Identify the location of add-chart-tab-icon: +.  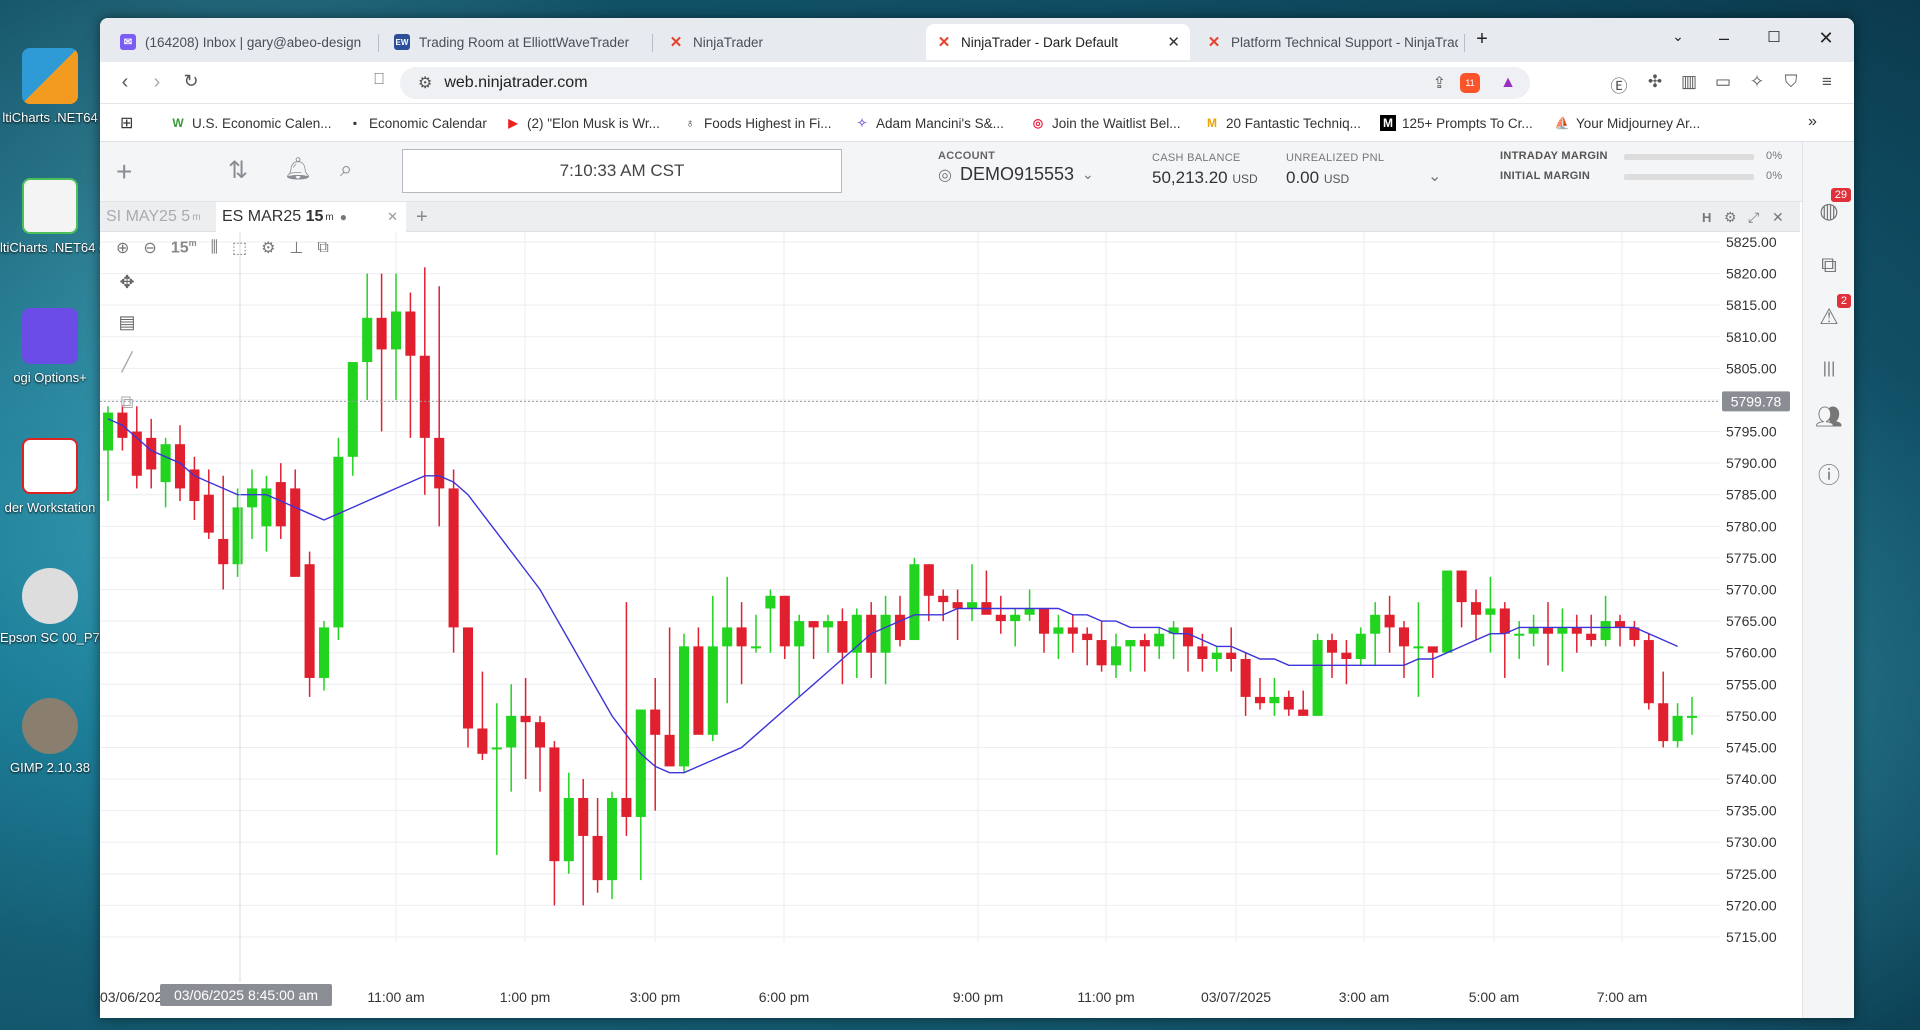
(422, 217).